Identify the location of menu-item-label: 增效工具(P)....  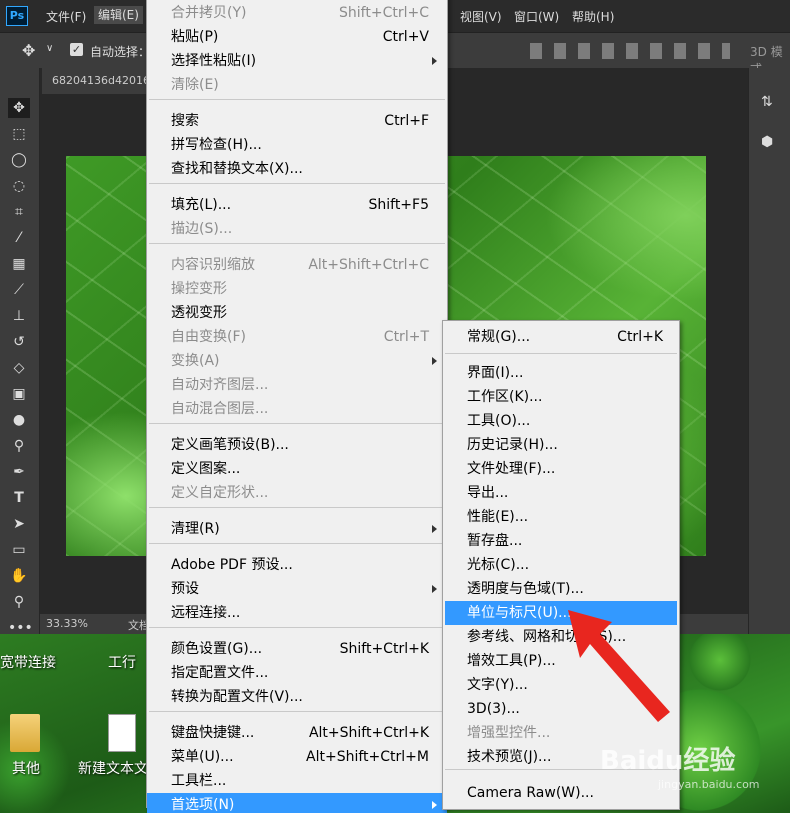
(511, 661).